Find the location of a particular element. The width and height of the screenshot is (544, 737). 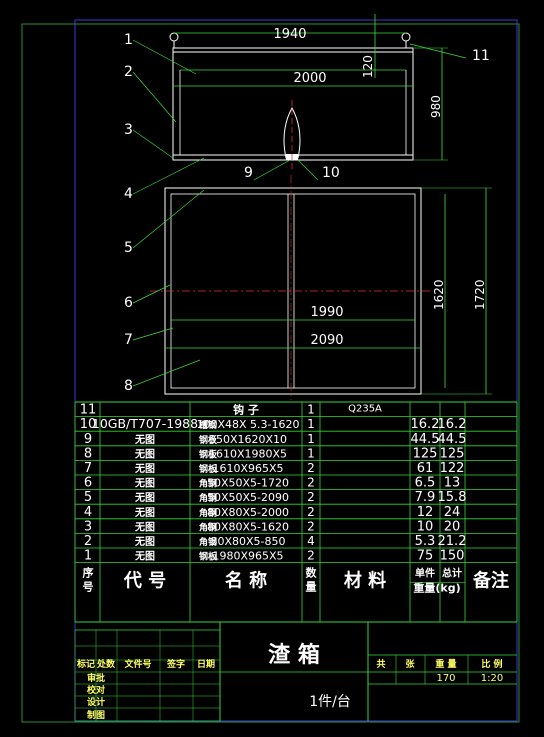

bom-cell-no: 7 is located at coordinates (88, 468).